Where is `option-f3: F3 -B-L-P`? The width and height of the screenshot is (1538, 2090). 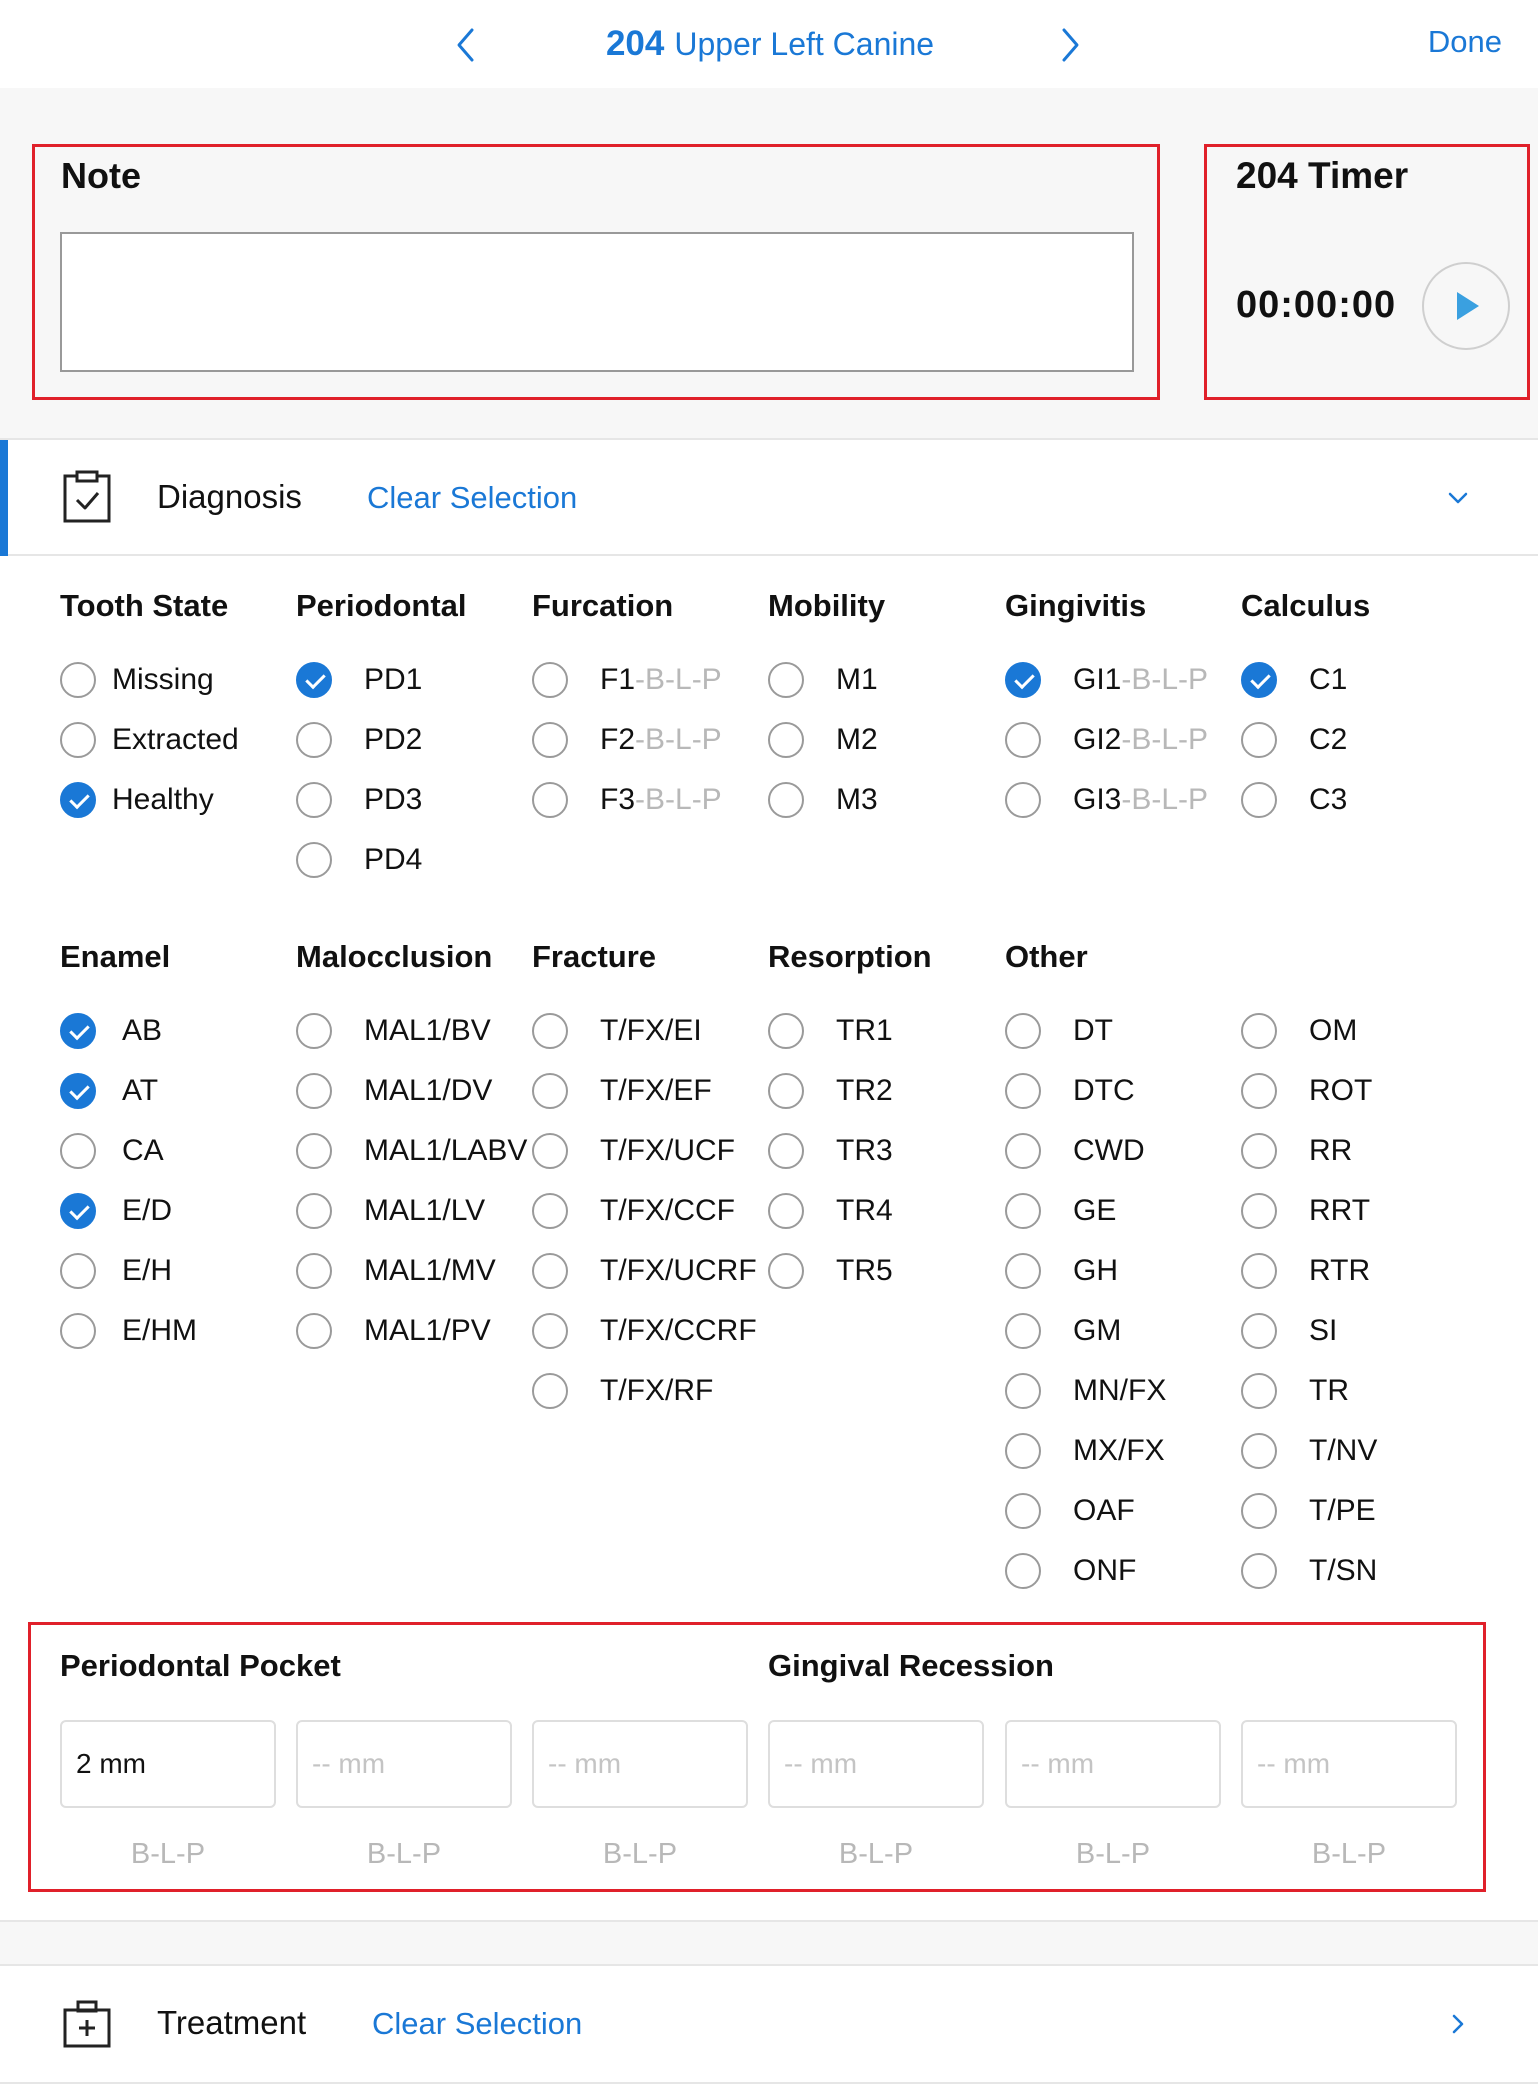
option-f3: F3 -B-L-P is located at coordinates (627, 800).